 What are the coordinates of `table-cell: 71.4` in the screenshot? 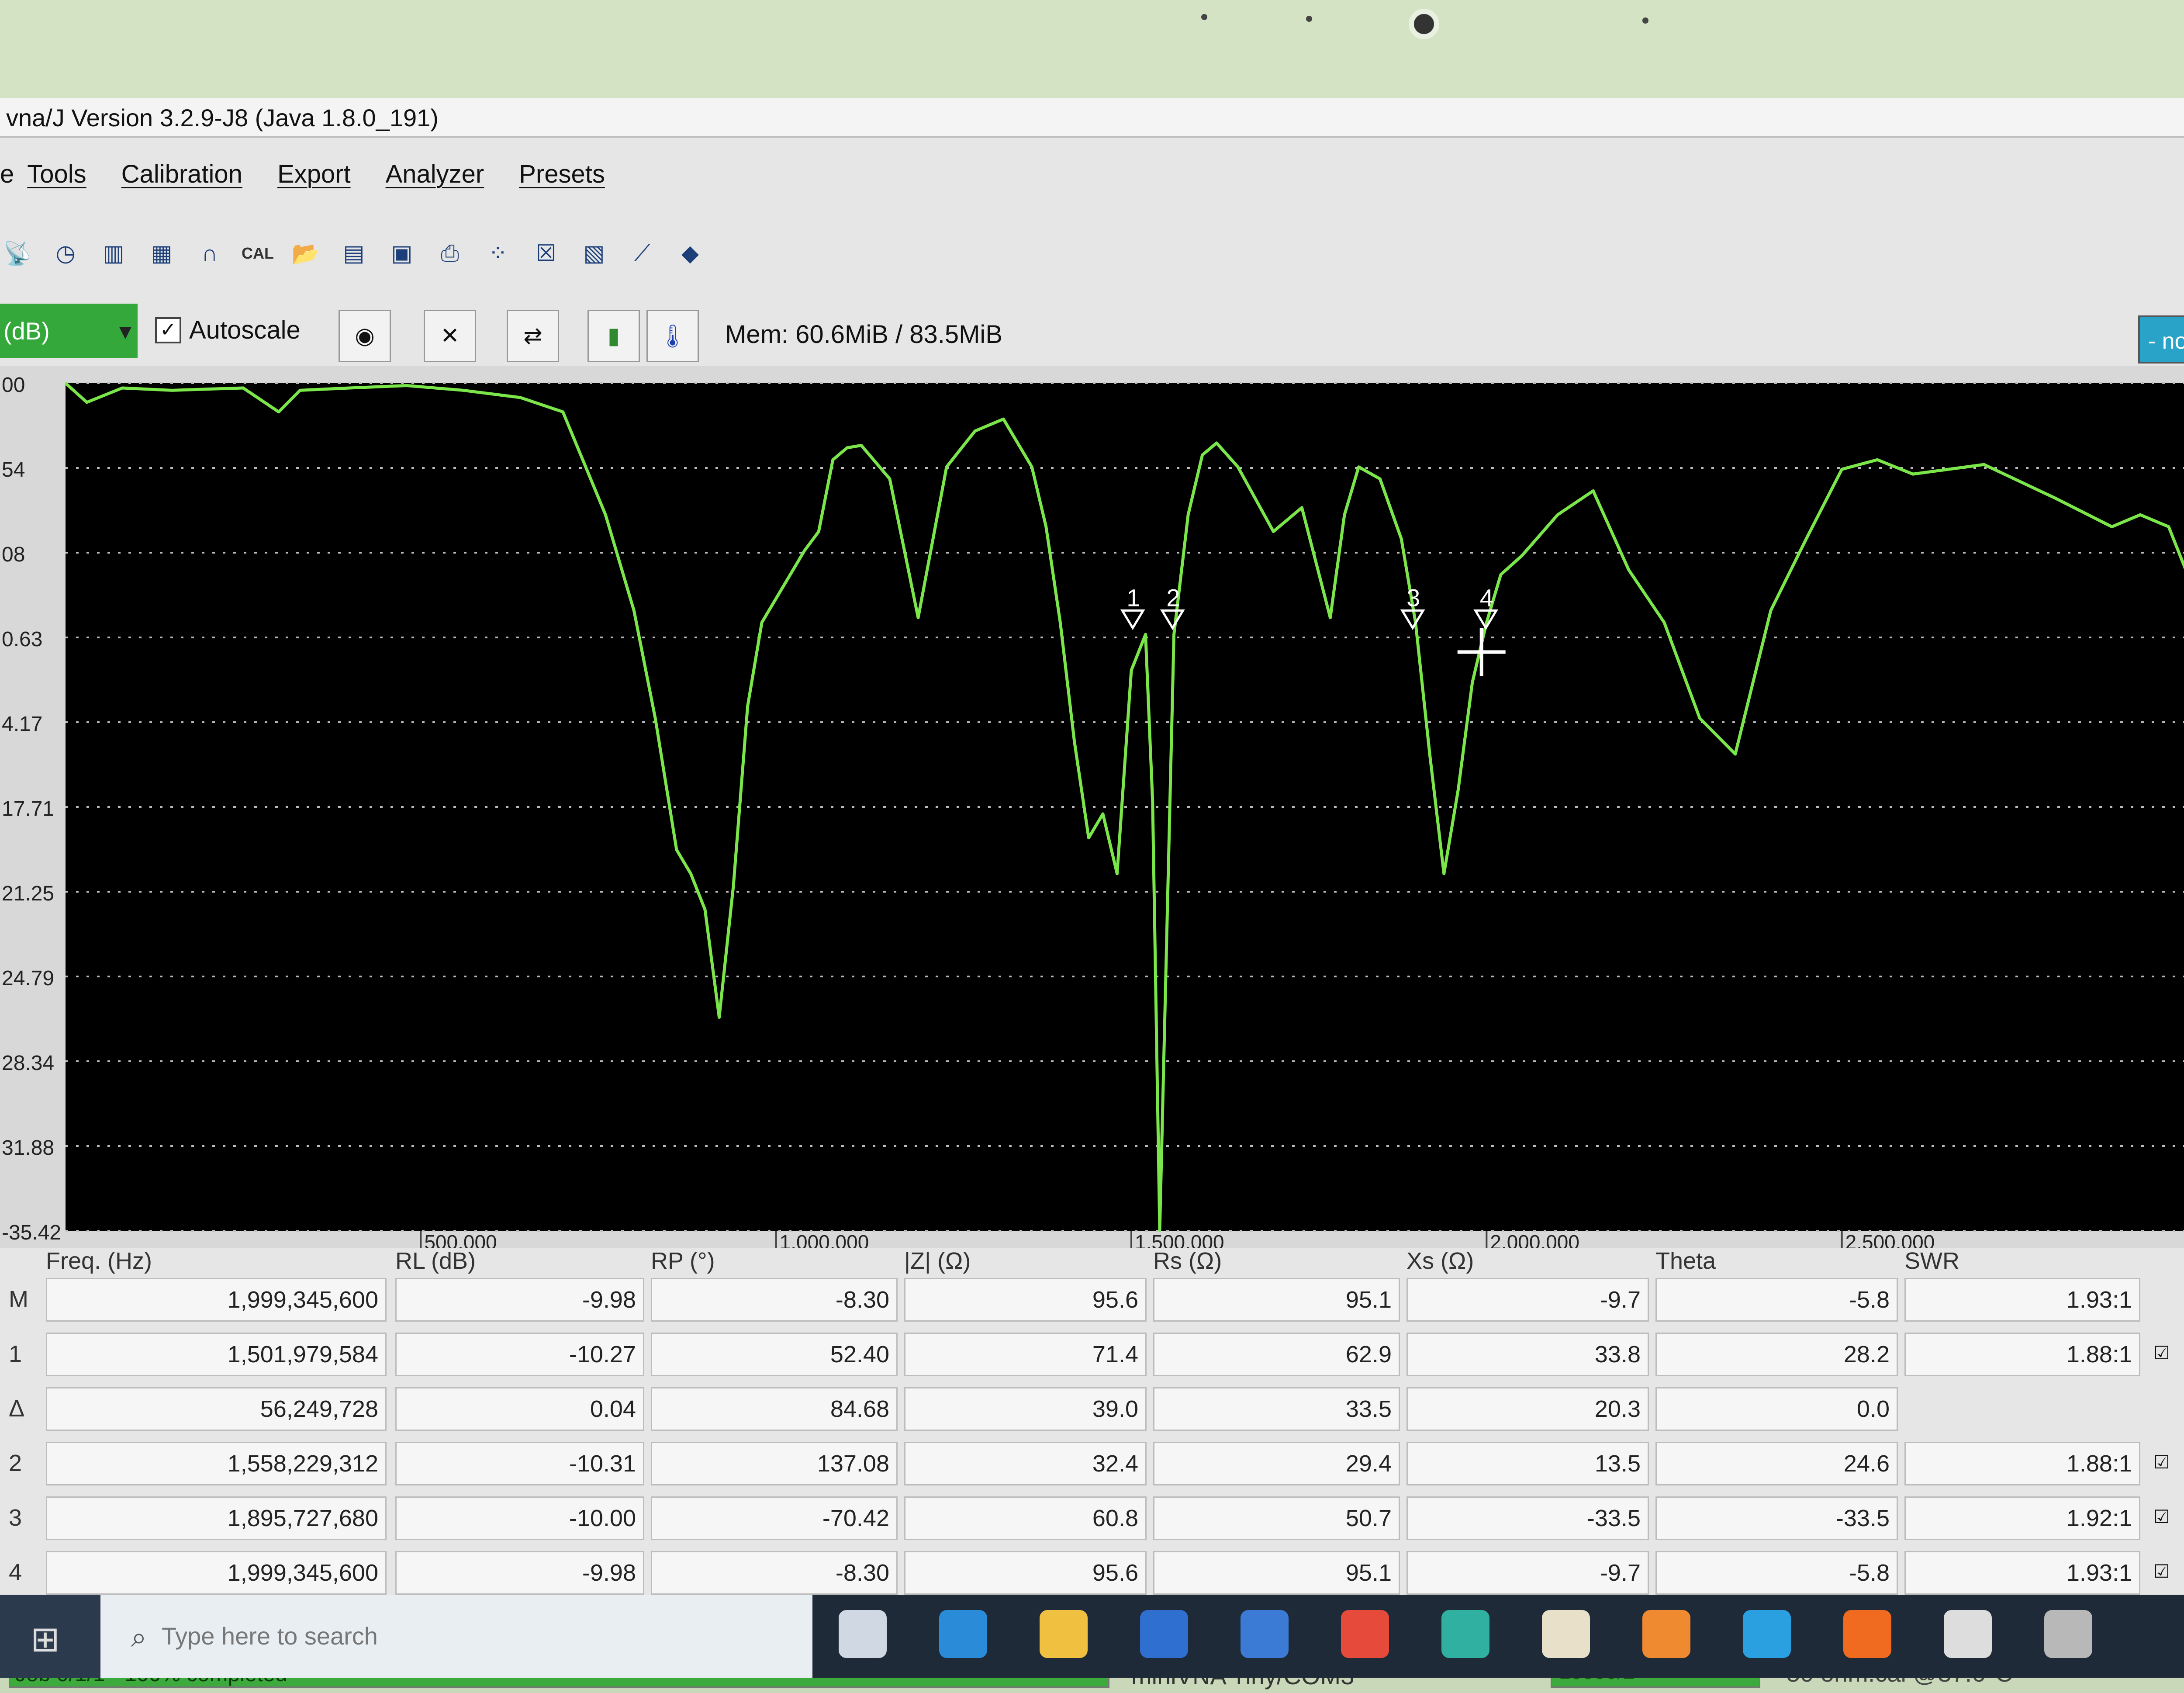 It's located at (1025, 1354).